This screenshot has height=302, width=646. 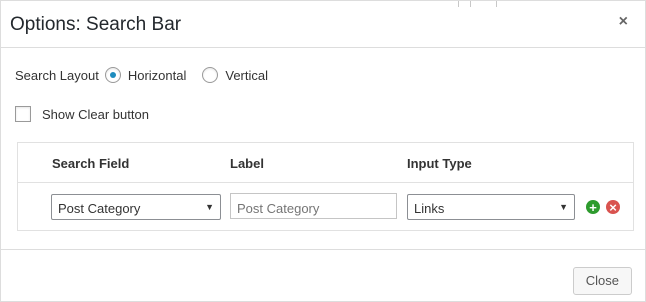 I want to click on label-input, so click(x=313, y=206).